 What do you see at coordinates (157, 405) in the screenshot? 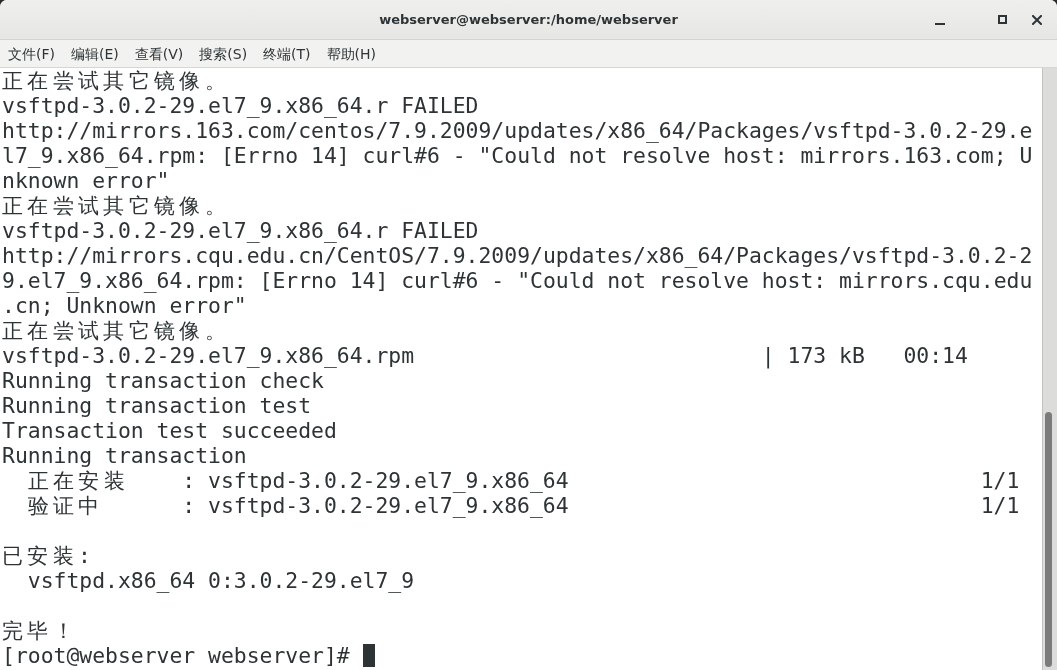
I see `terminal-line: Running transaction test` at bounding box center [157, 405].